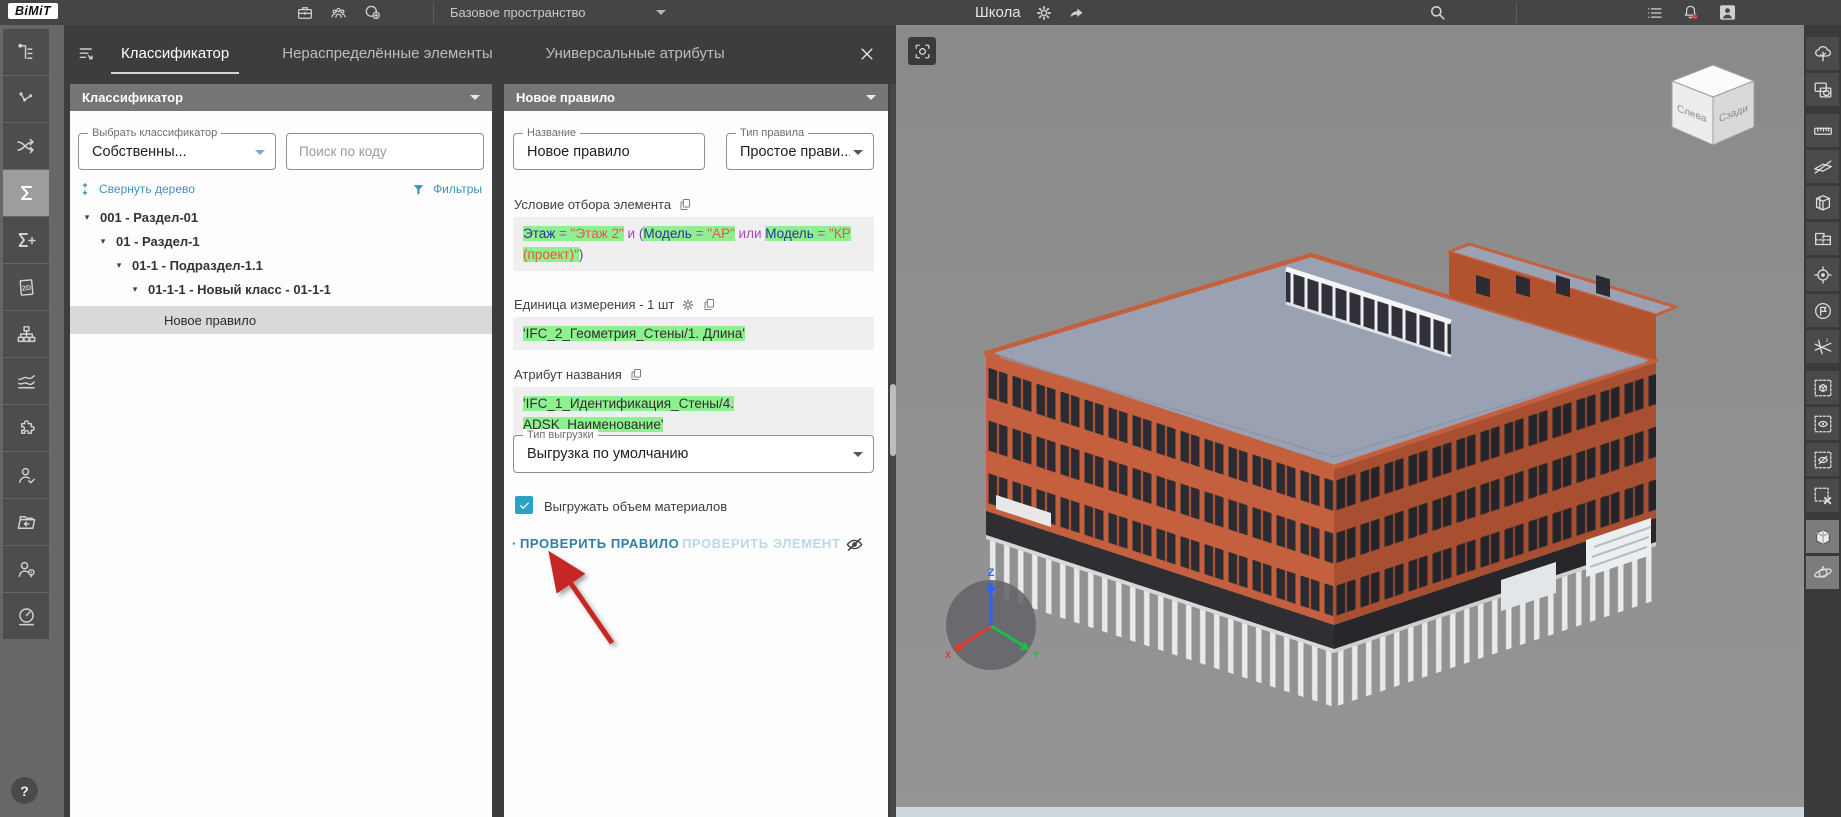 The width and height of the screenshot is (1841, 817). Describe the element at coordinates (1822, 536) in the screenshot. I see `solid-view-cube-icon` at that location.